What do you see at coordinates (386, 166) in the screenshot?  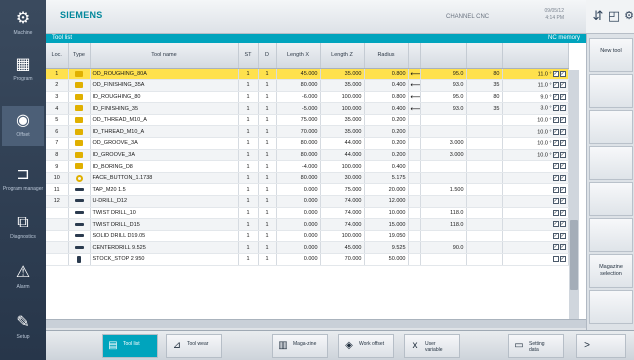 I see `radius-cell: 0.400` at bounding box center [386, 166].